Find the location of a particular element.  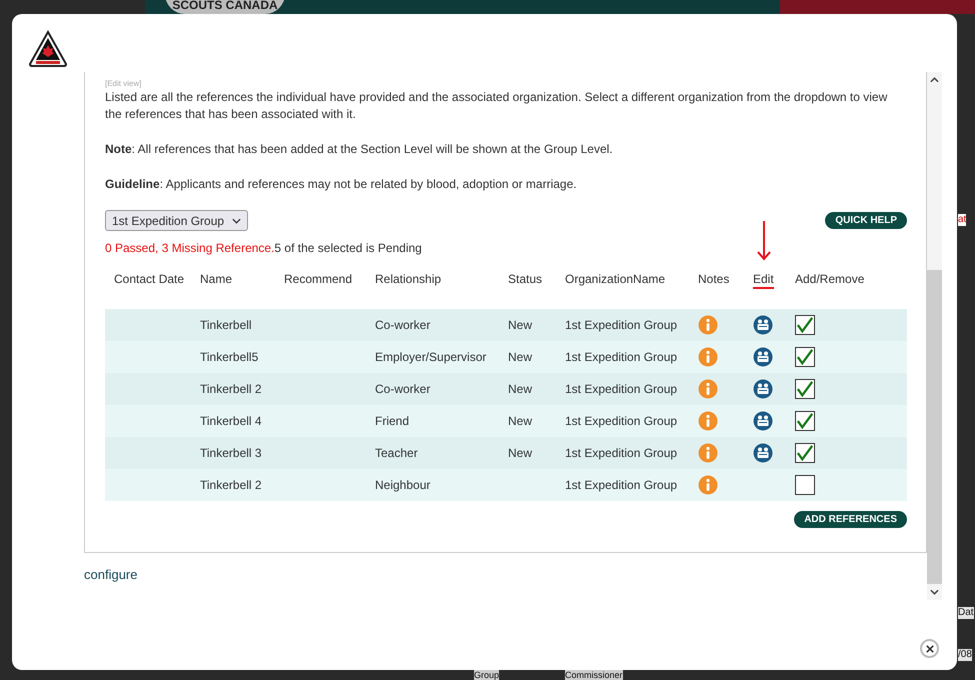

table-cell: Teacher is located at coordinates (396, 453).